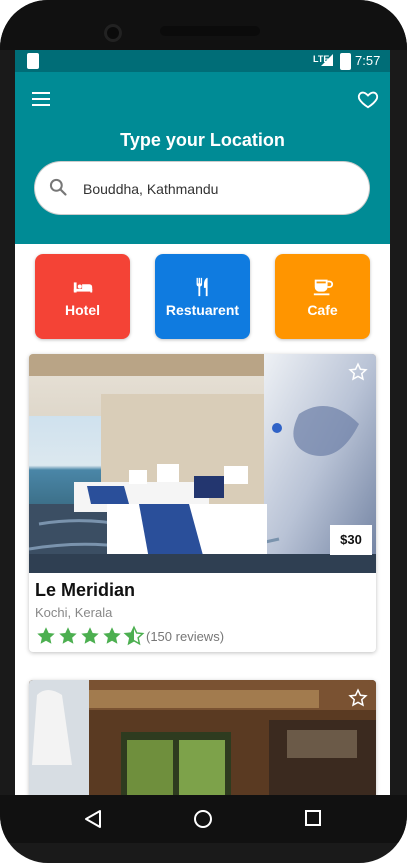 Image resolution: width=407 pixels, height=863 pixels. What do you see at coordinates (33, 61) in the screenshot?
I see `sim-icon` at bounding box center [33, 61].